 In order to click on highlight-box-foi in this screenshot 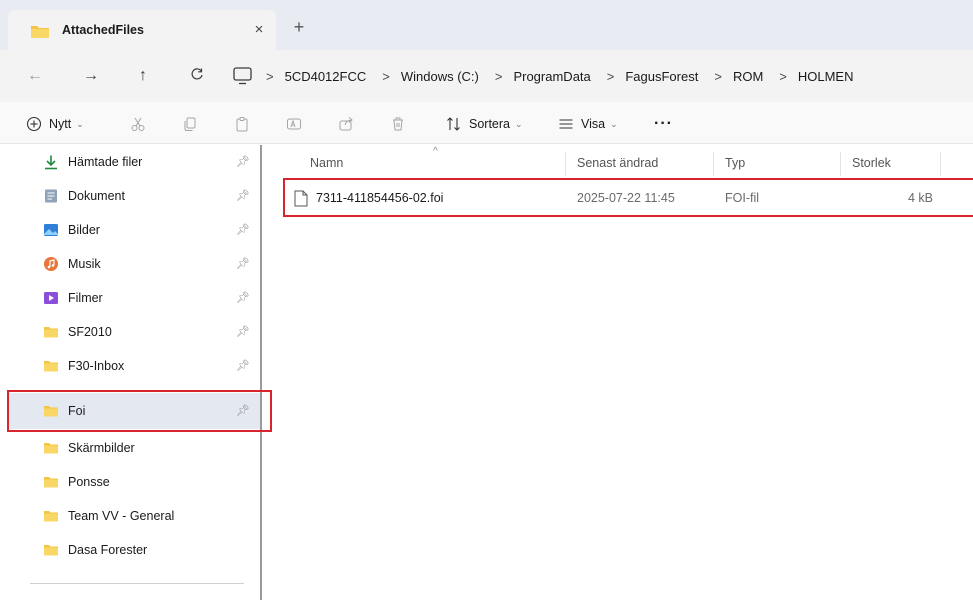, I will do `click(139, 411)`.